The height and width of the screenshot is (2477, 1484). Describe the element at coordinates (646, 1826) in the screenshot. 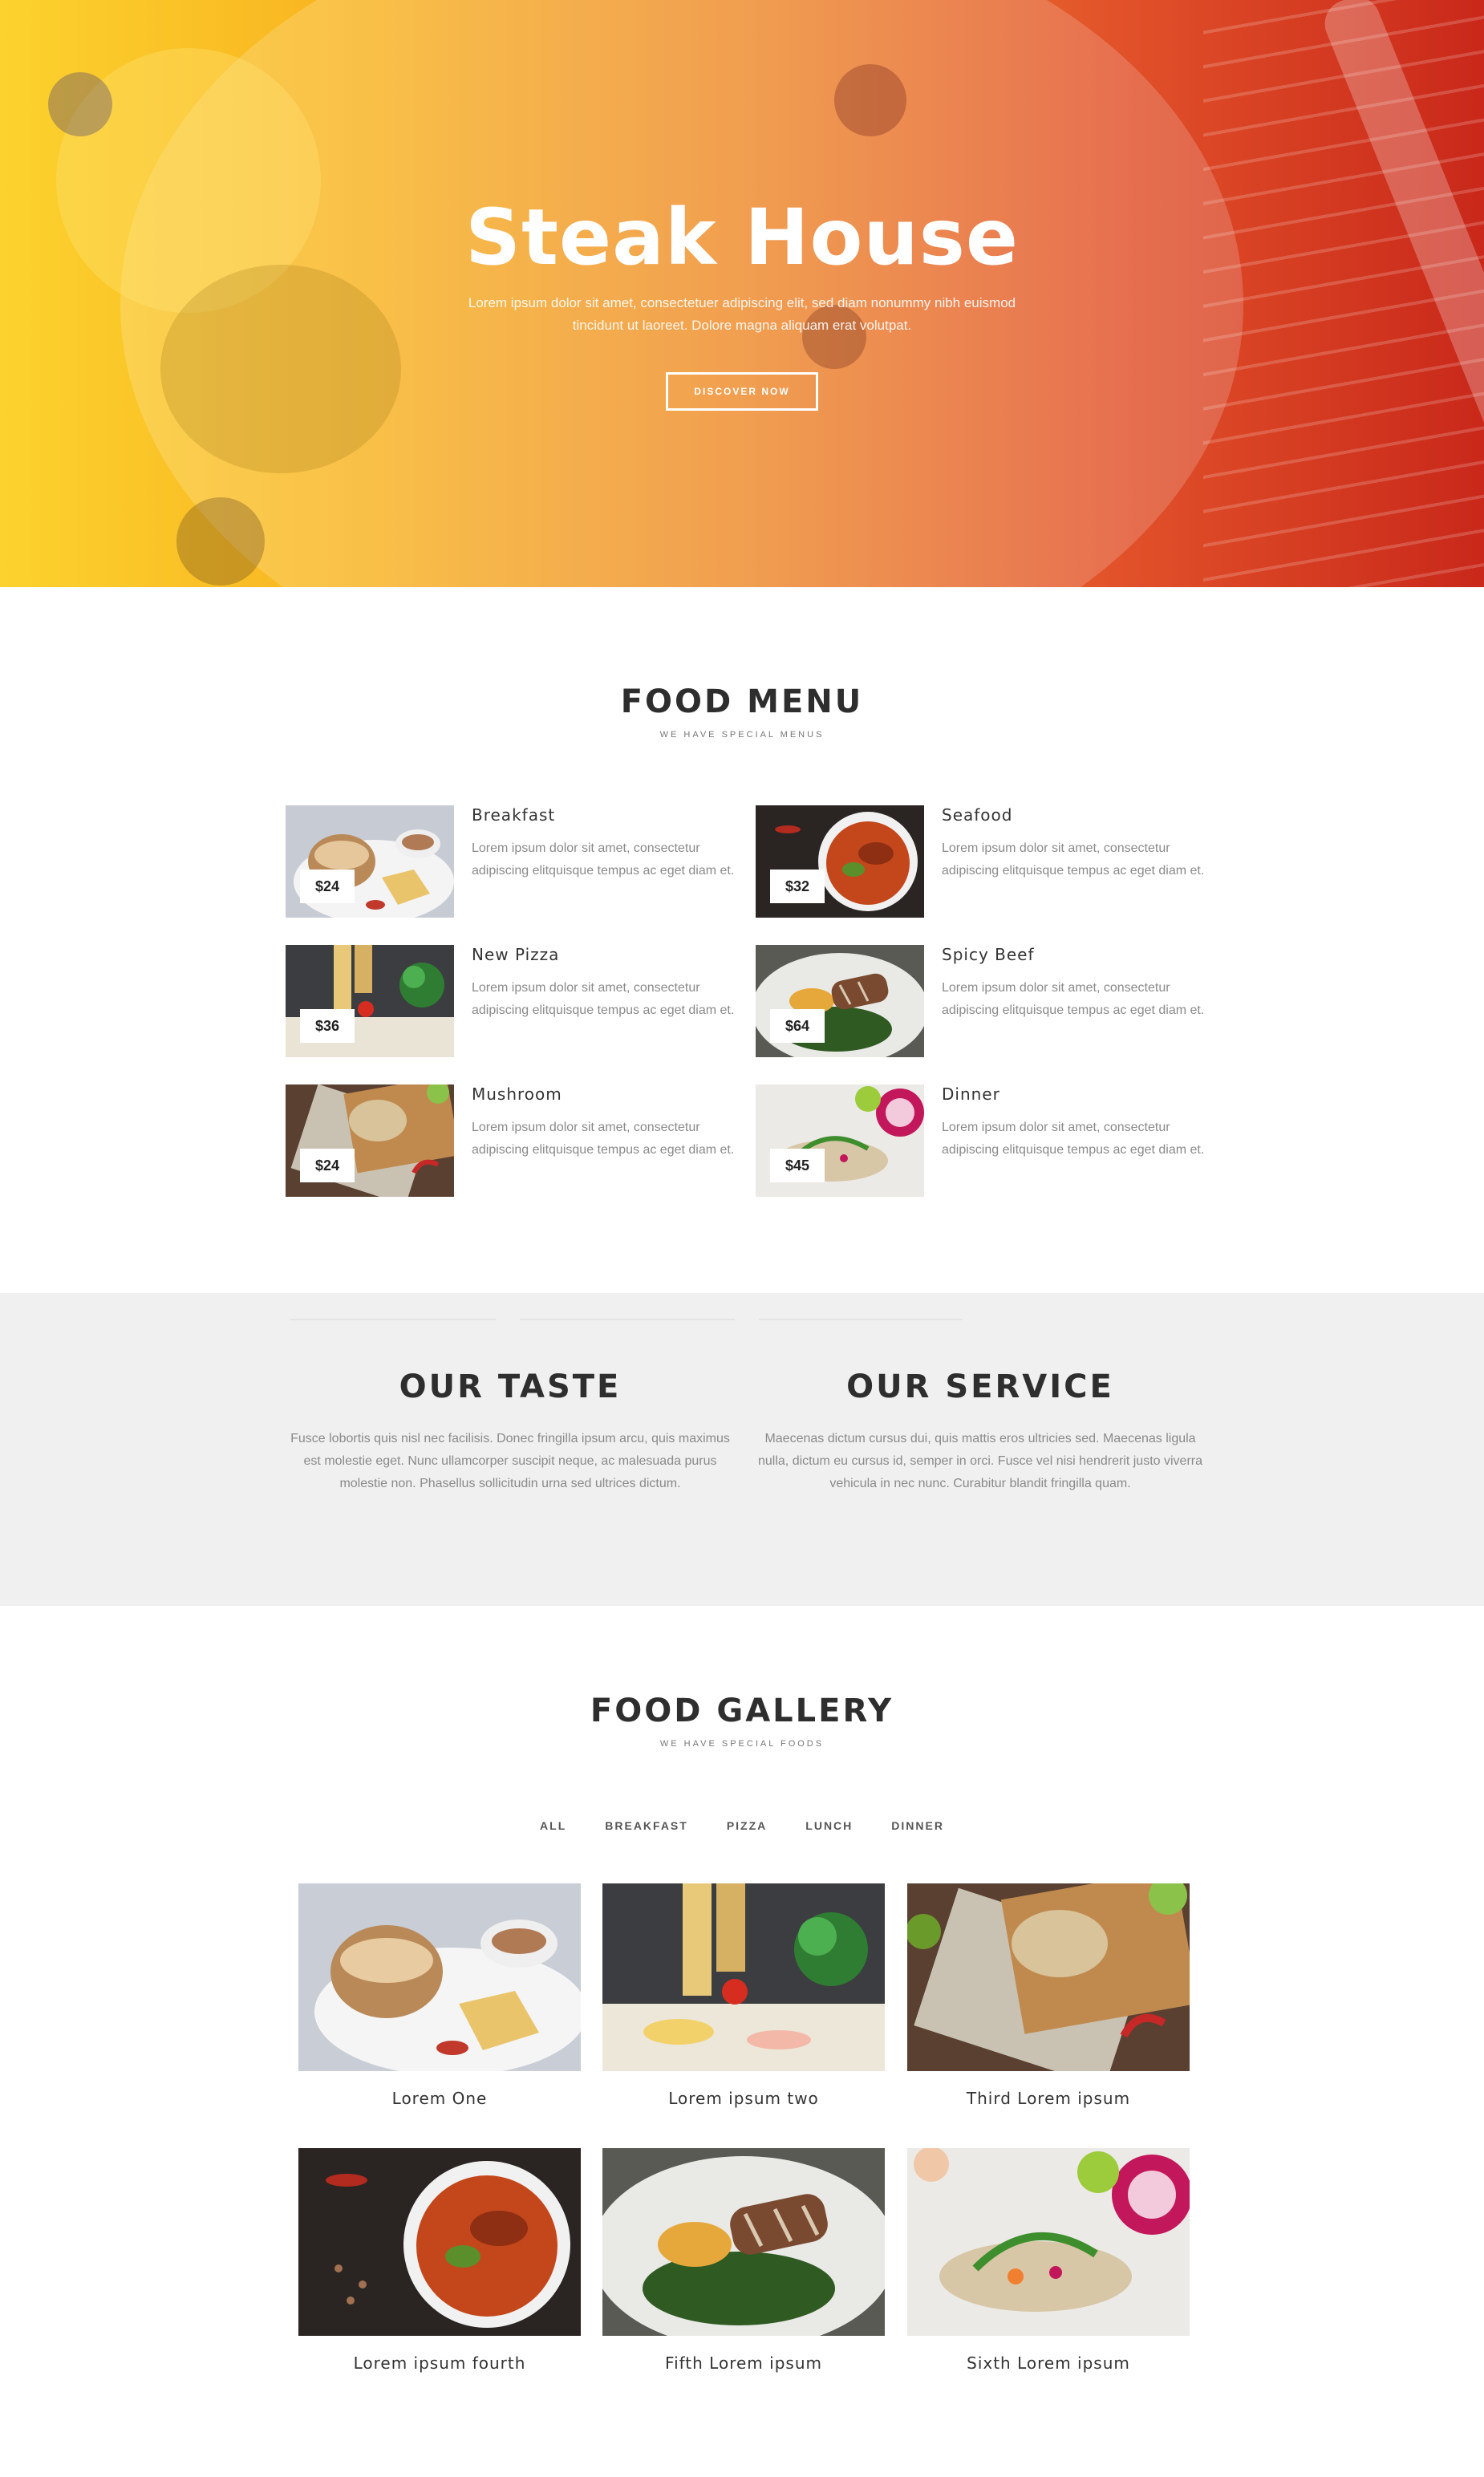

I see `filter-breakfast: BREAKFAST` at that location.